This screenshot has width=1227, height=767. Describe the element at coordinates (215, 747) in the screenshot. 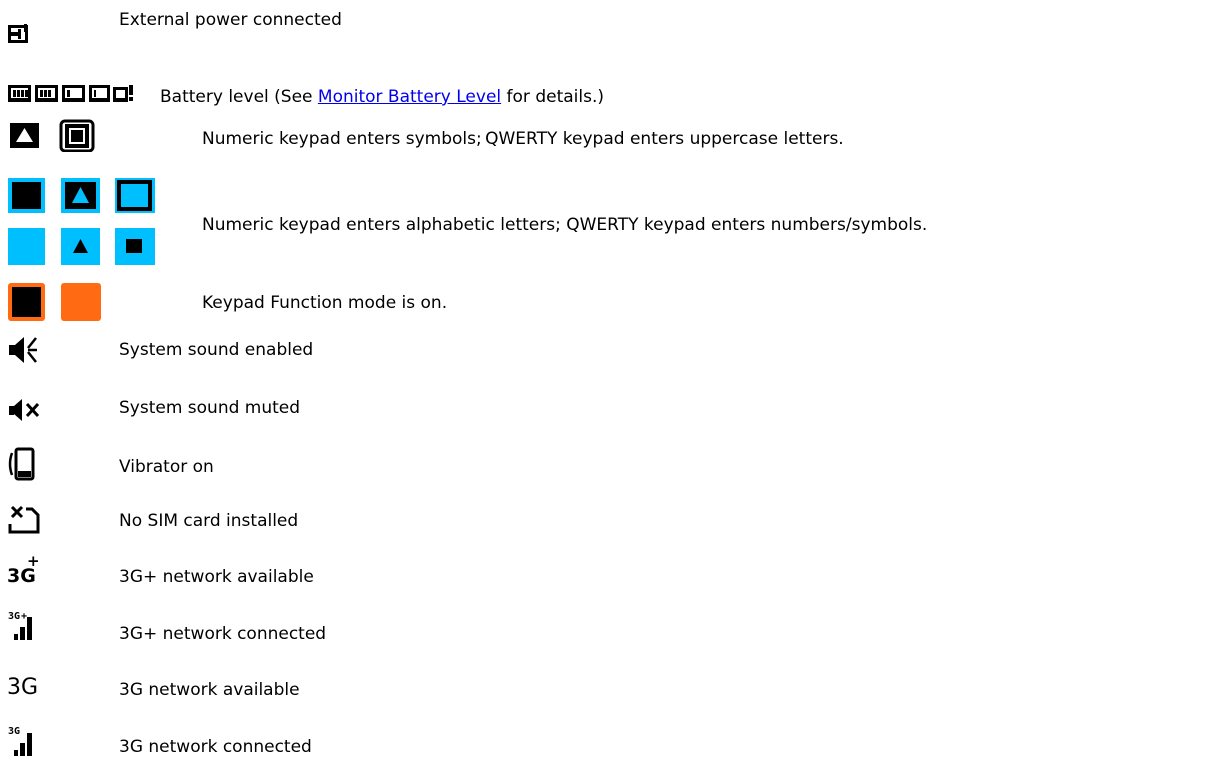

I see `status-label: 3G network connected` at that location.